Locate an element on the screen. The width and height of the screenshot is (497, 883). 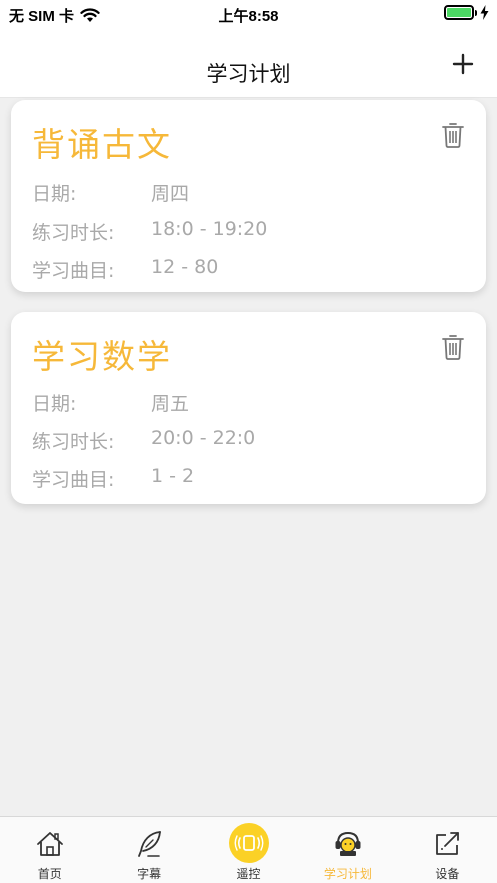
songs-row: 学习曲目: 12 - 80 is located at coordinates (125, 269).